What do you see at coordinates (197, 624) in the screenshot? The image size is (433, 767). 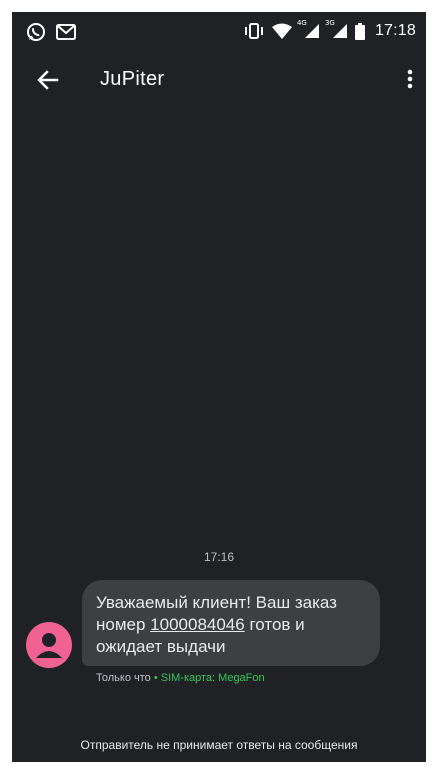 I see `order-number-link: 1000084046` at bounding box center [197, 624].